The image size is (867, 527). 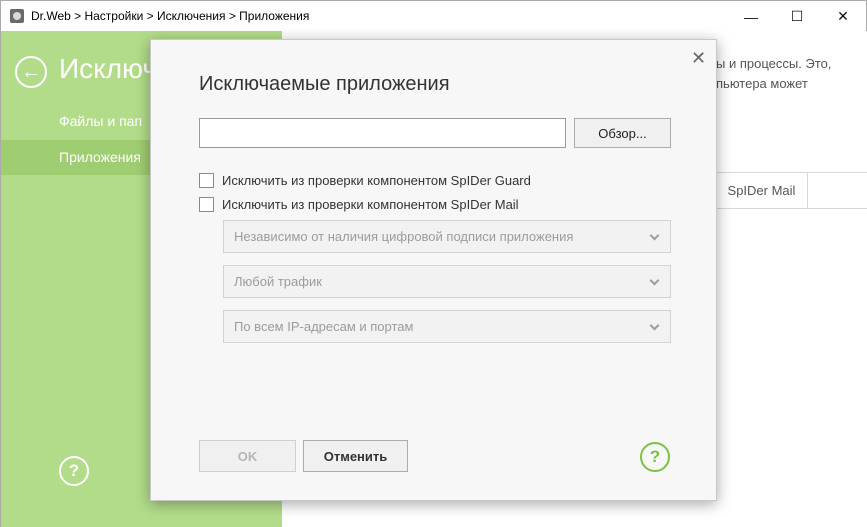 What do you see at coordinates (206, 204) in the screenshot?
I see `spider-mail-checkbox` at bounding box center [206, 204].